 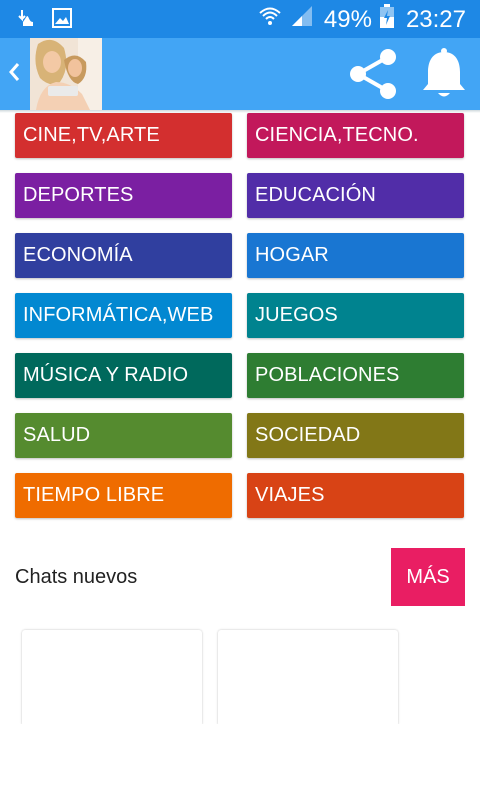 I want to click on category-sociedad: SOCIEDAD, so click(x=355, y=435).